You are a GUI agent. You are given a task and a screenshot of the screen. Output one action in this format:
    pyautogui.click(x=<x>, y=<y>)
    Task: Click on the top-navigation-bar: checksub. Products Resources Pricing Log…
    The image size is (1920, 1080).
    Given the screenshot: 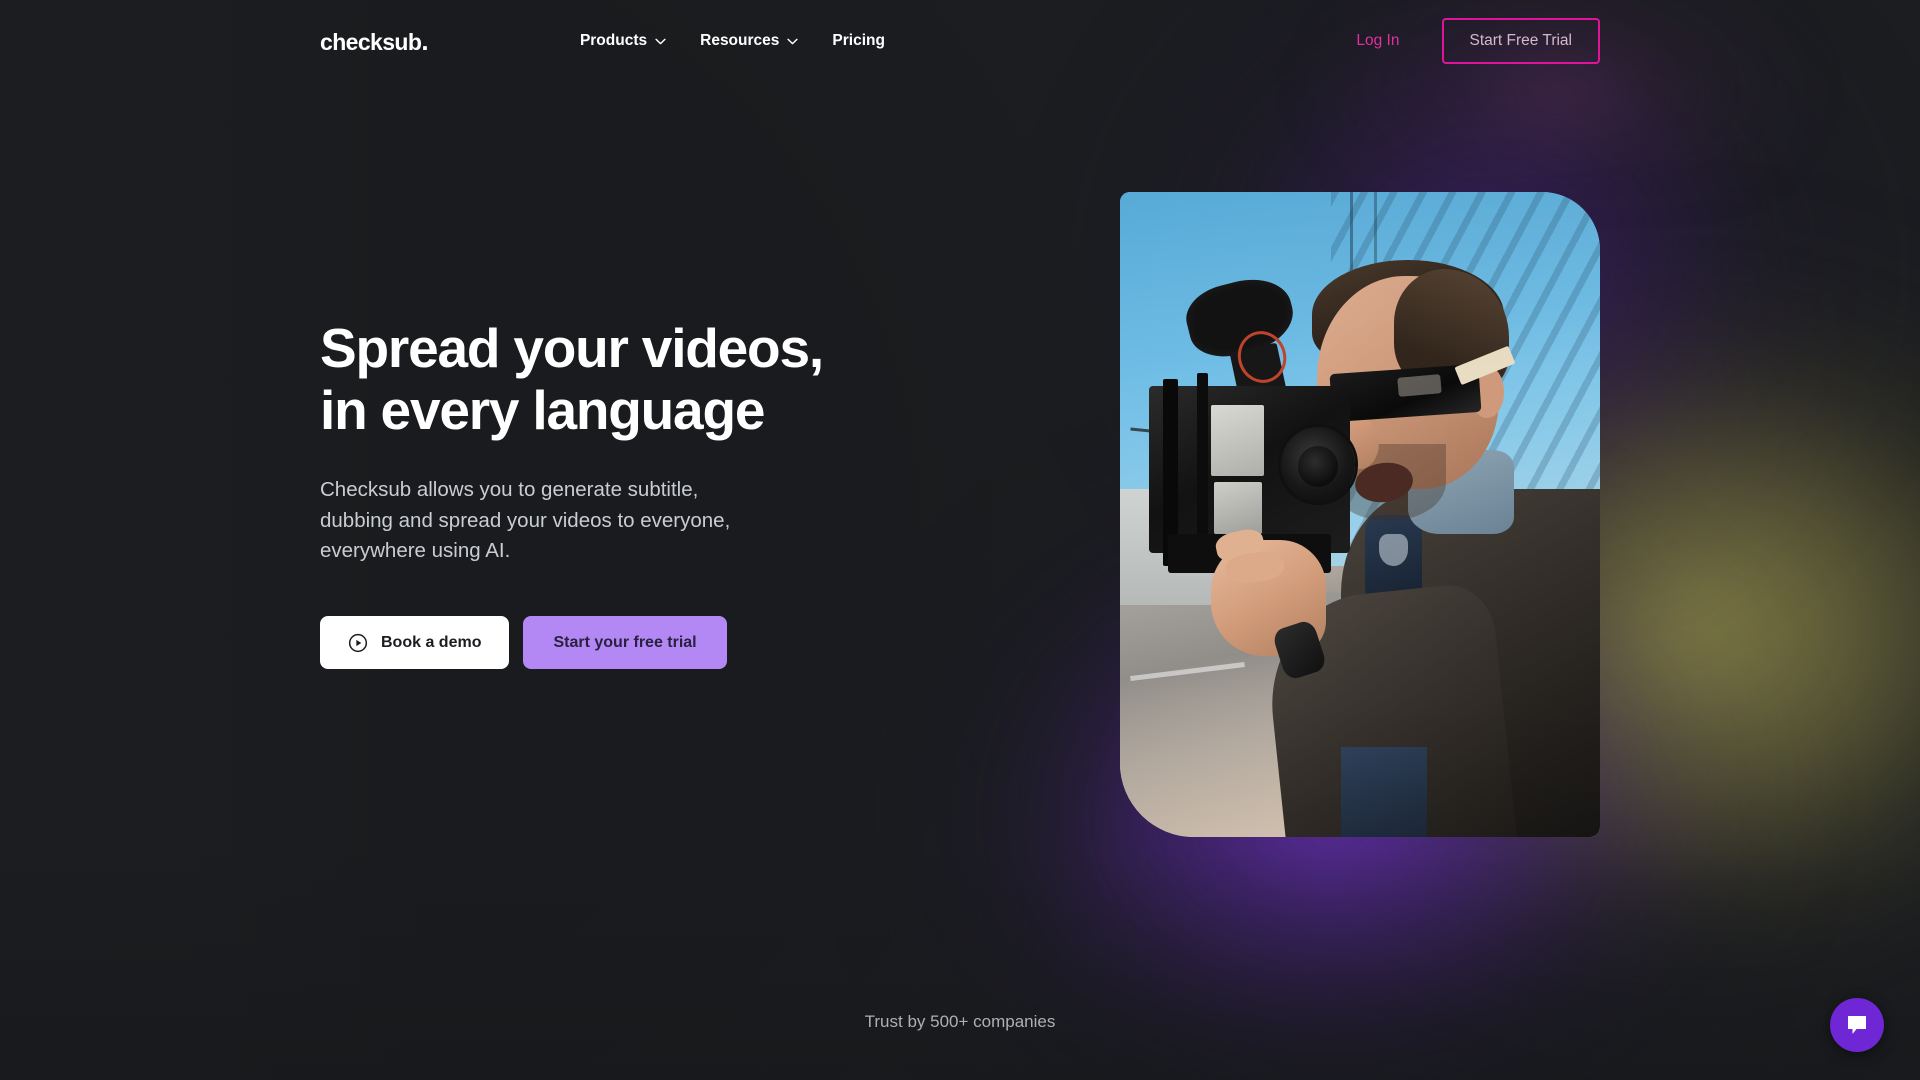 What is the action you would take?
    pyautogui.click(x=960, y=41)
    